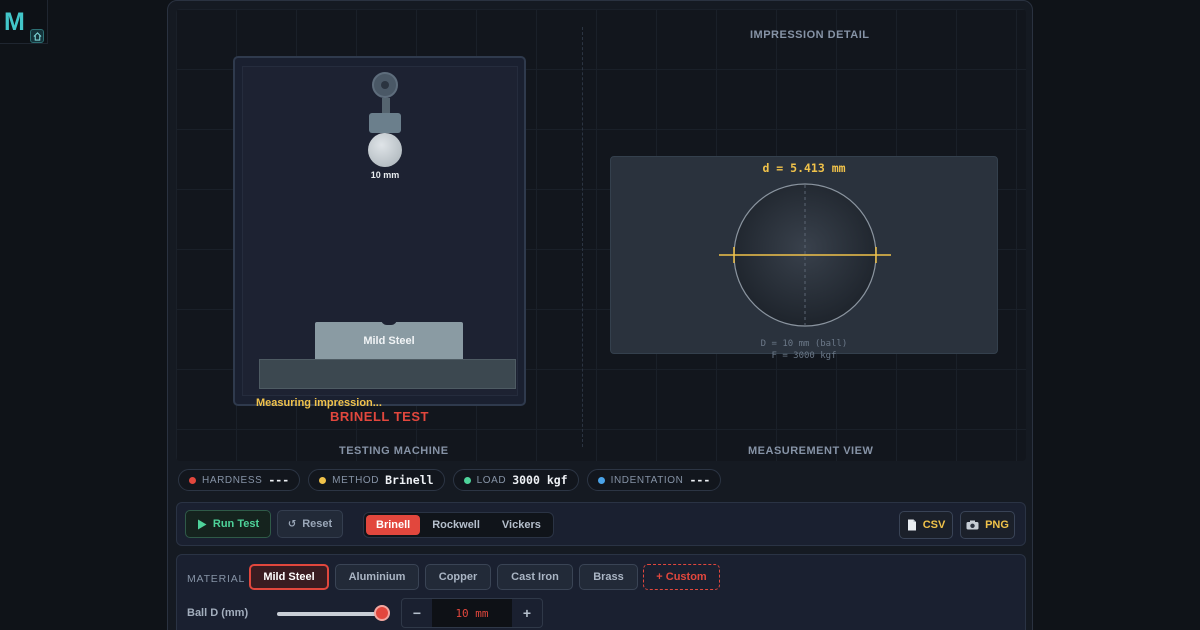 The image size is (1200, 630). I want to click on add-custom-material-button: + Custom, so click(681, 577).